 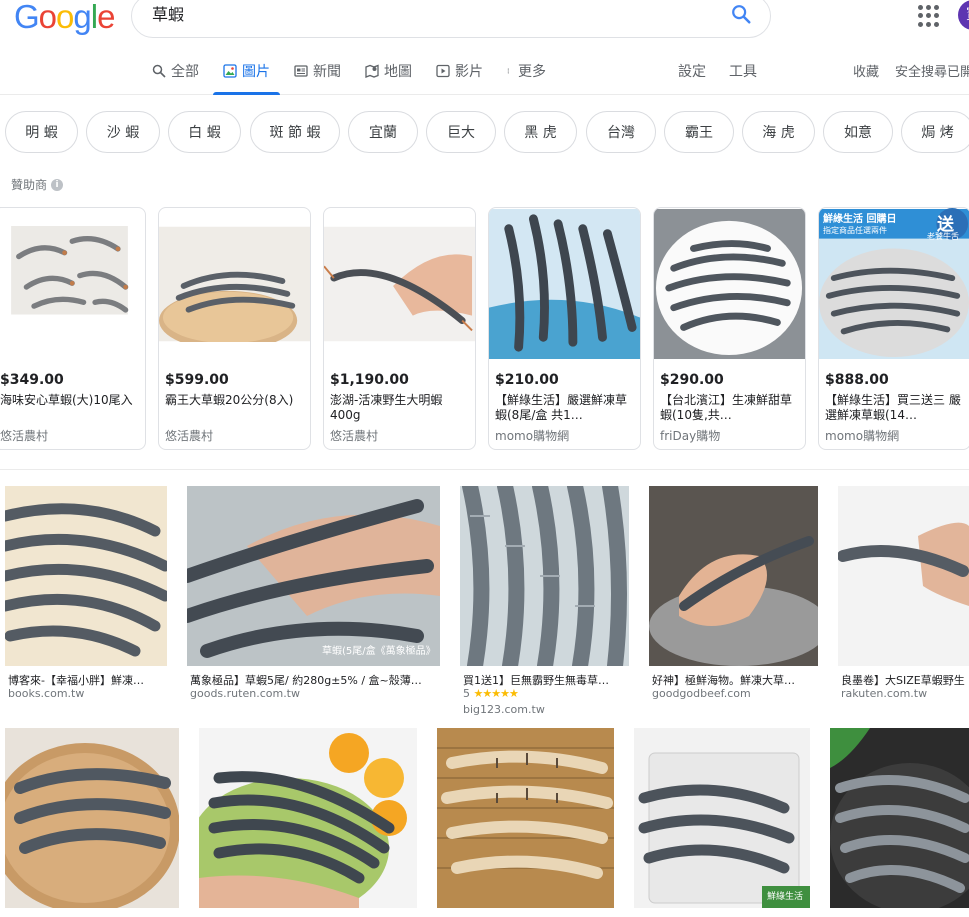 What do you see at coordinates (230, 71) in the screenshot?
I see `image-icon` at bounding box center [230, 71].